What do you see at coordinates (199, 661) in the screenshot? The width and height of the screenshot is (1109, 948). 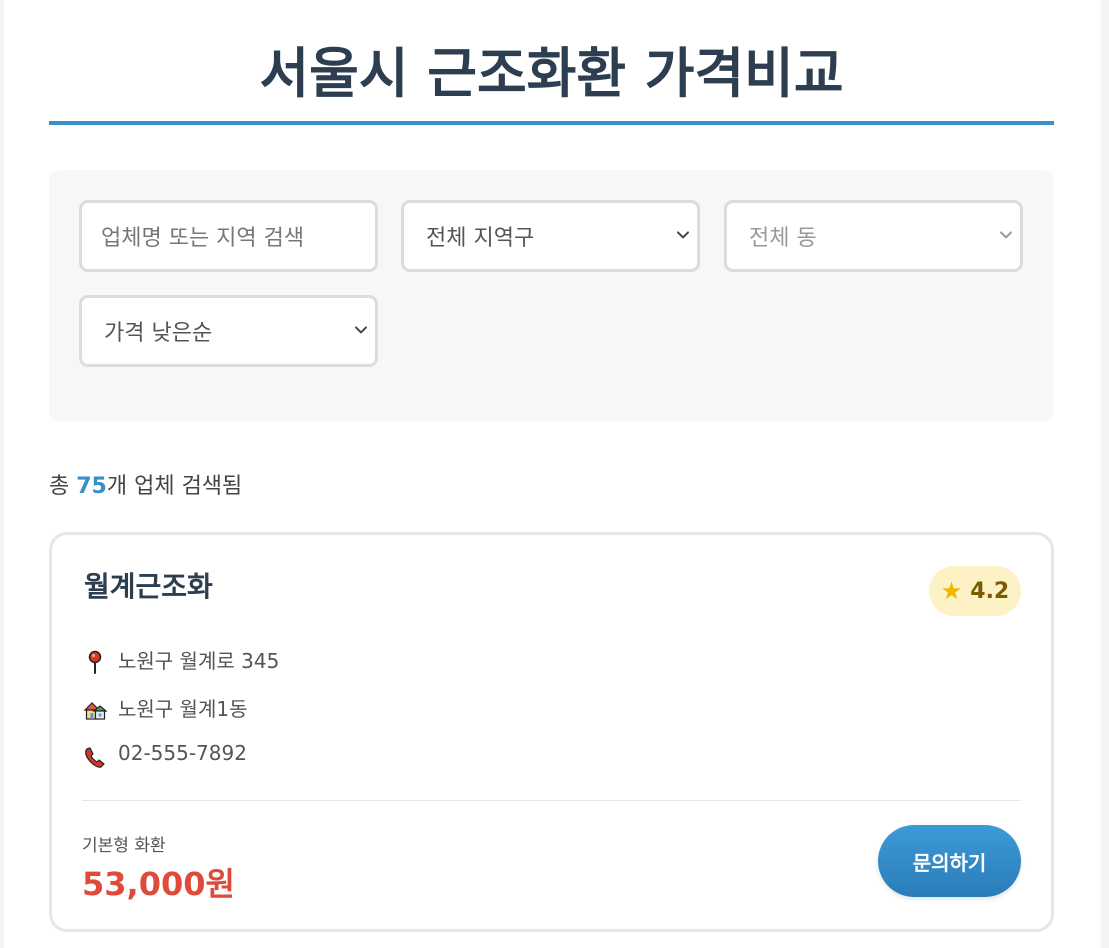 I see `address-text: 노원구 월계로 345` at bounding box center [199, 661].